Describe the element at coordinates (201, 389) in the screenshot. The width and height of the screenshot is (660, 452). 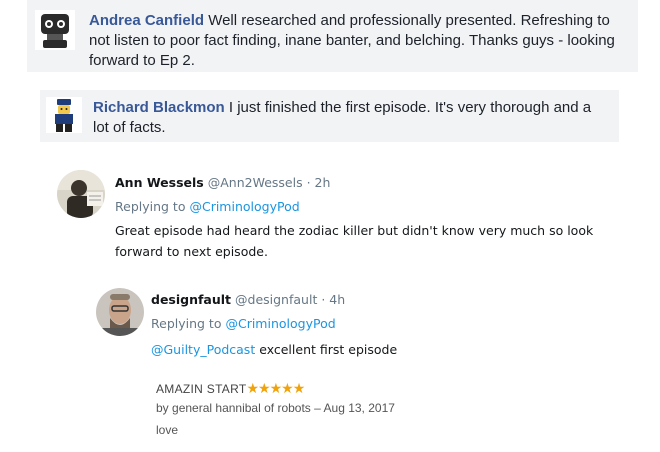
I see `review-title: AMAZIN START` at that location.